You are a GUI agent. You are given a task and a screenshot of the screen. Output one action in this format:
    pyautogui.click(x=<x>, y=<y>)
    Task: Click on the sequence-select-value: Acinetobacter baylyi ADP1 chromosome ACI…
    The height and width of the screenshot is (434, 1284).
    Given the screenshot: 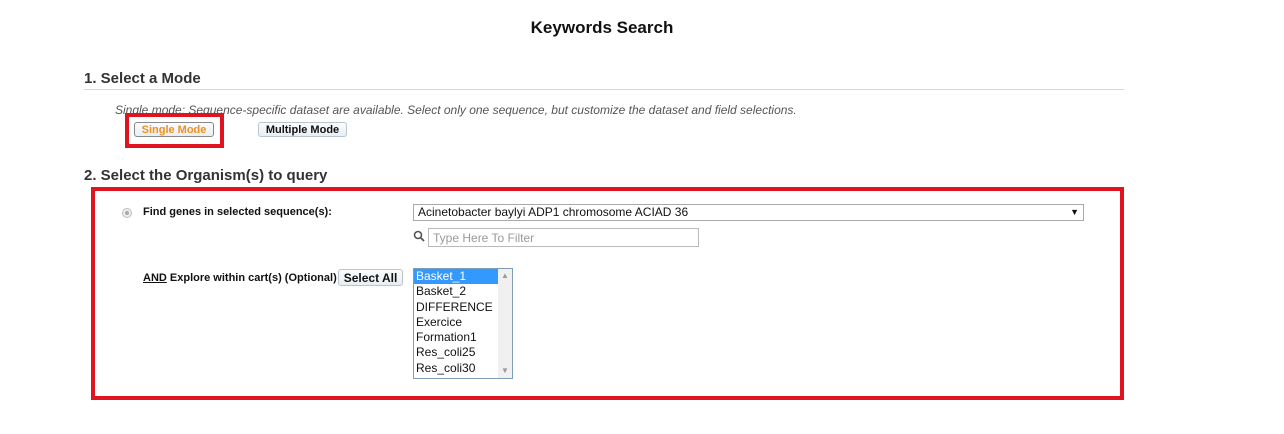 What is the action you would take?
    pyautogui.click(x=553, y=212)
    